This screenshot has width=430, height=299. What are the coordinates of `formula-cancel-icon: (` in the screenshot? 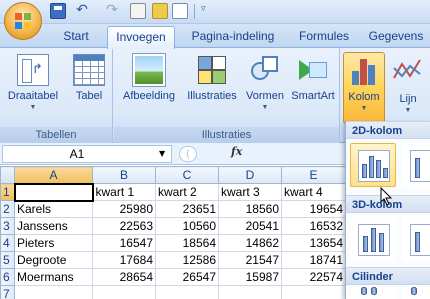 It's located at (188, 154).